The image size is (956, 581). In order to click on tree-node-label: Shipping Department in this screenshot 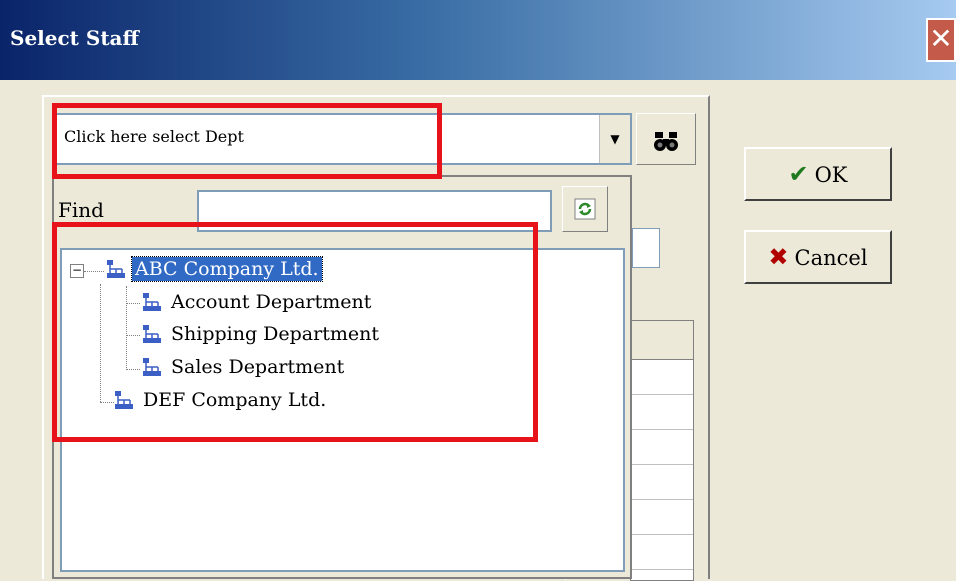, I will do `click(275, 334)`.